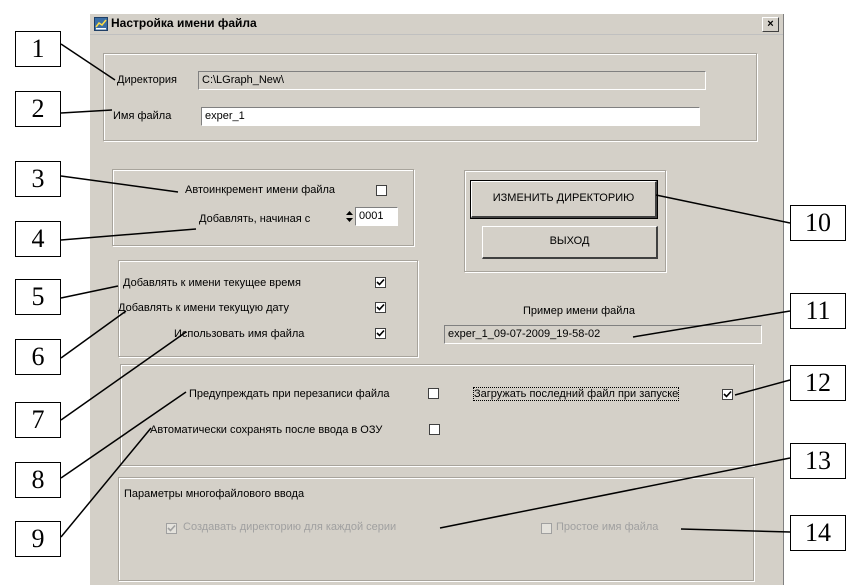 This screenshot has width=852, height=585. What do you see at coordinates (770, 24) in the screenshot?
I see `close-button: ×` at bounding box center [770, 24].